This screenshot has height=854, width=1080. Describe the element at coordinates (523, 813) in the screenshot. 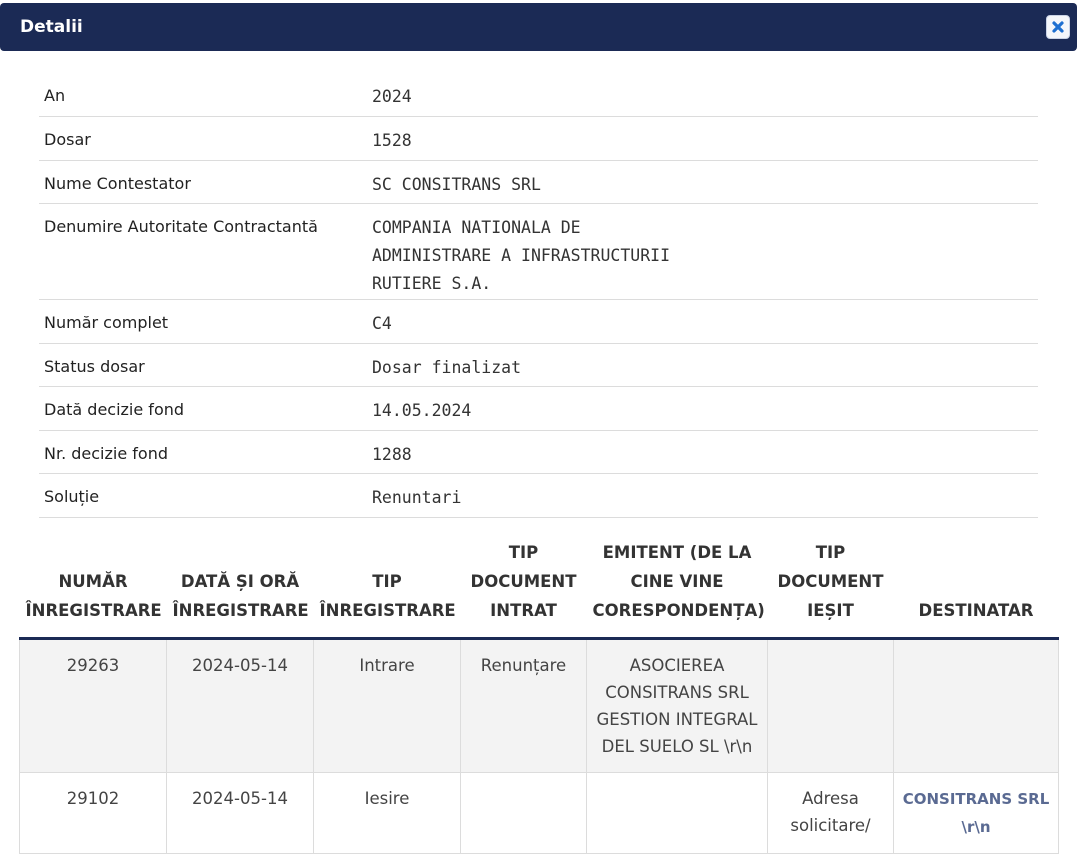

I see `cell-tip-document-intrat` at that location.